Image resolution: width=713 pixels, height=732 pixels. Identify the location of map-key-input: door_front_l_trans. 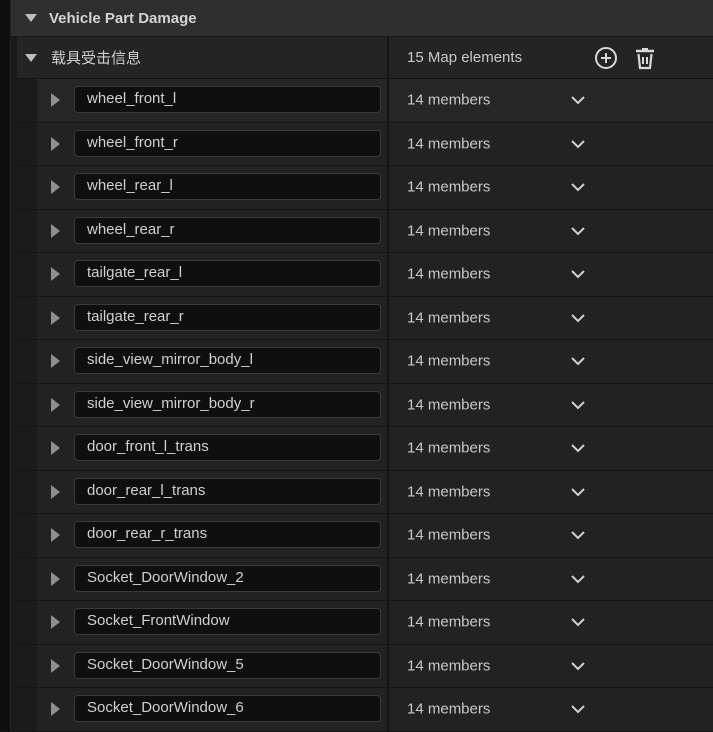
(227, 447).